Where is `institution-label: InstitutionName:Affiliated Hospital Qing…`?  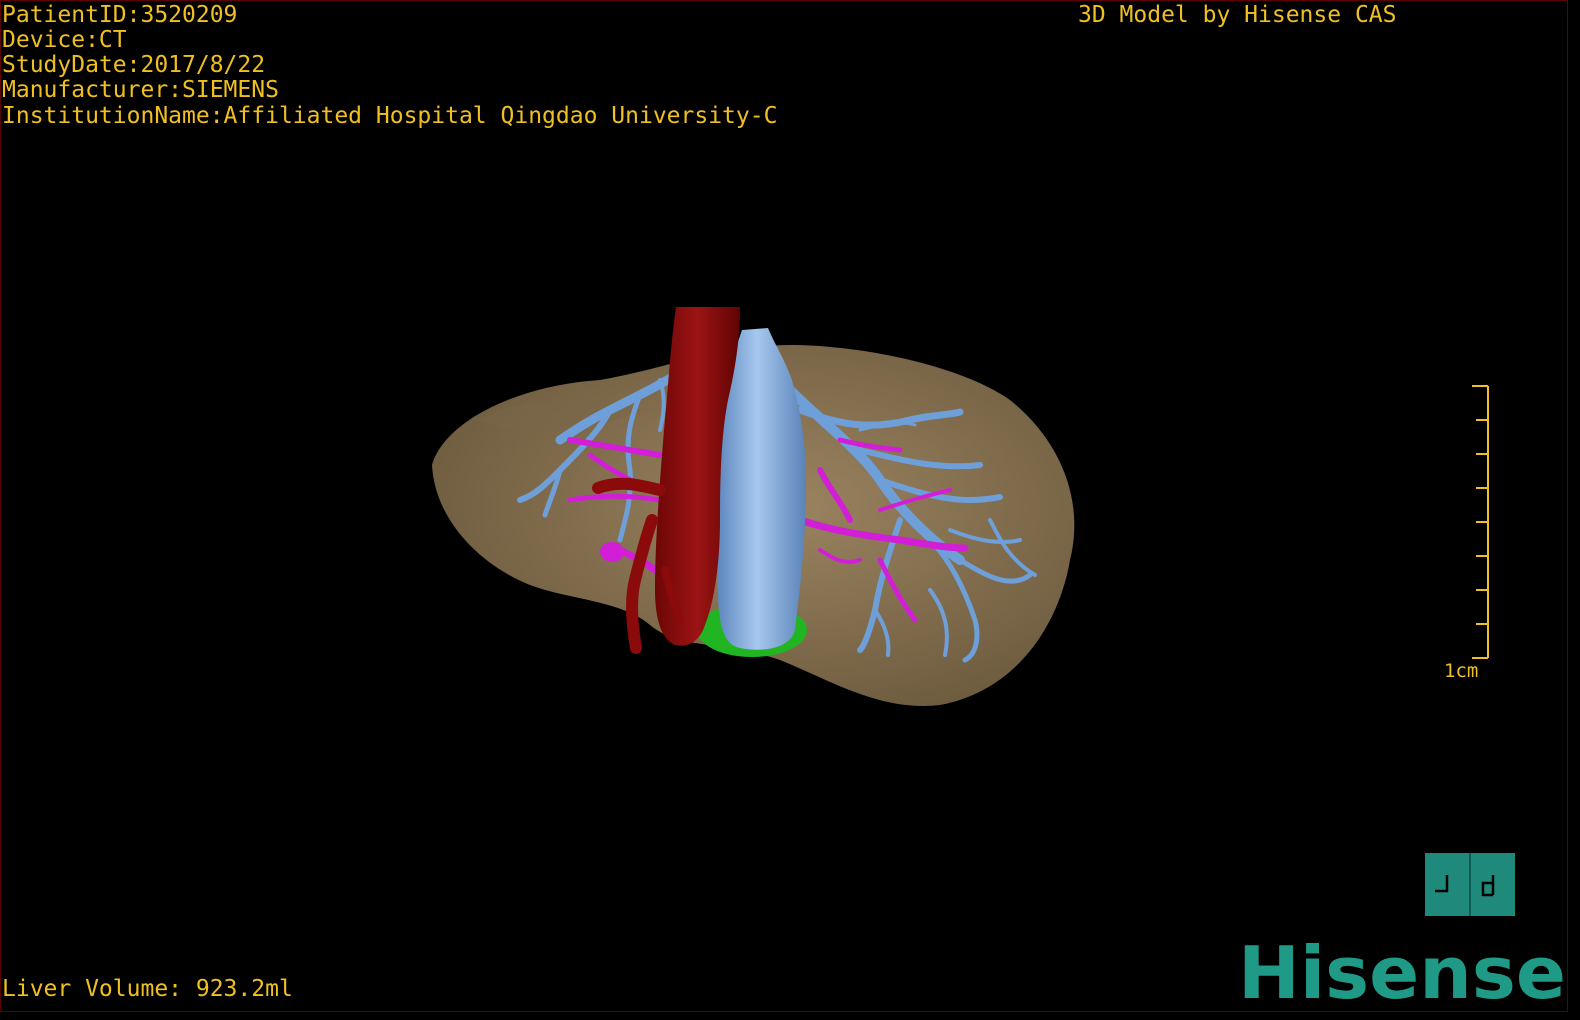
institution-label: InstitutionName:Affiliated Hospital Qing… is located at coordinates (390, 116).